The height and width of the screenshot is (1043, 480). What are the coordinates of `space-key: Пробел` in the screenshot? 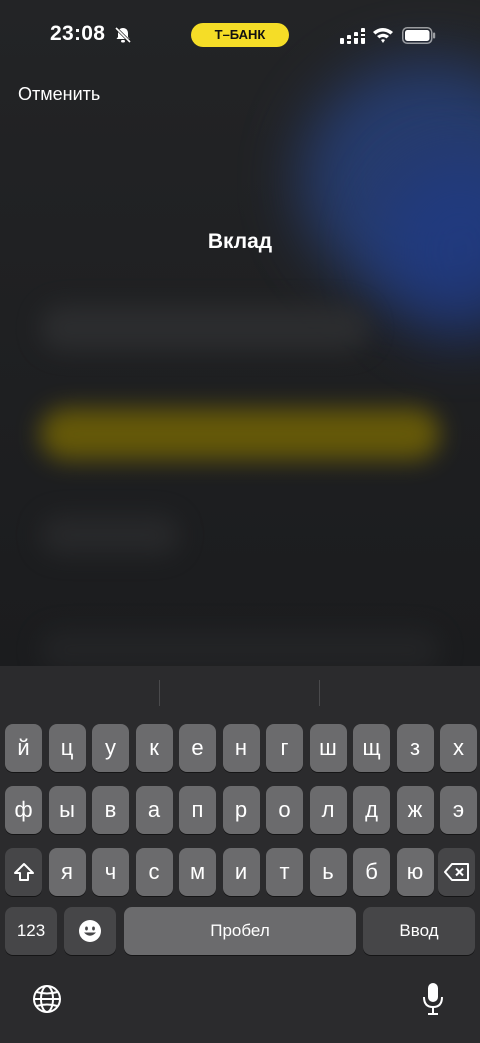 It's located at (240, 931).